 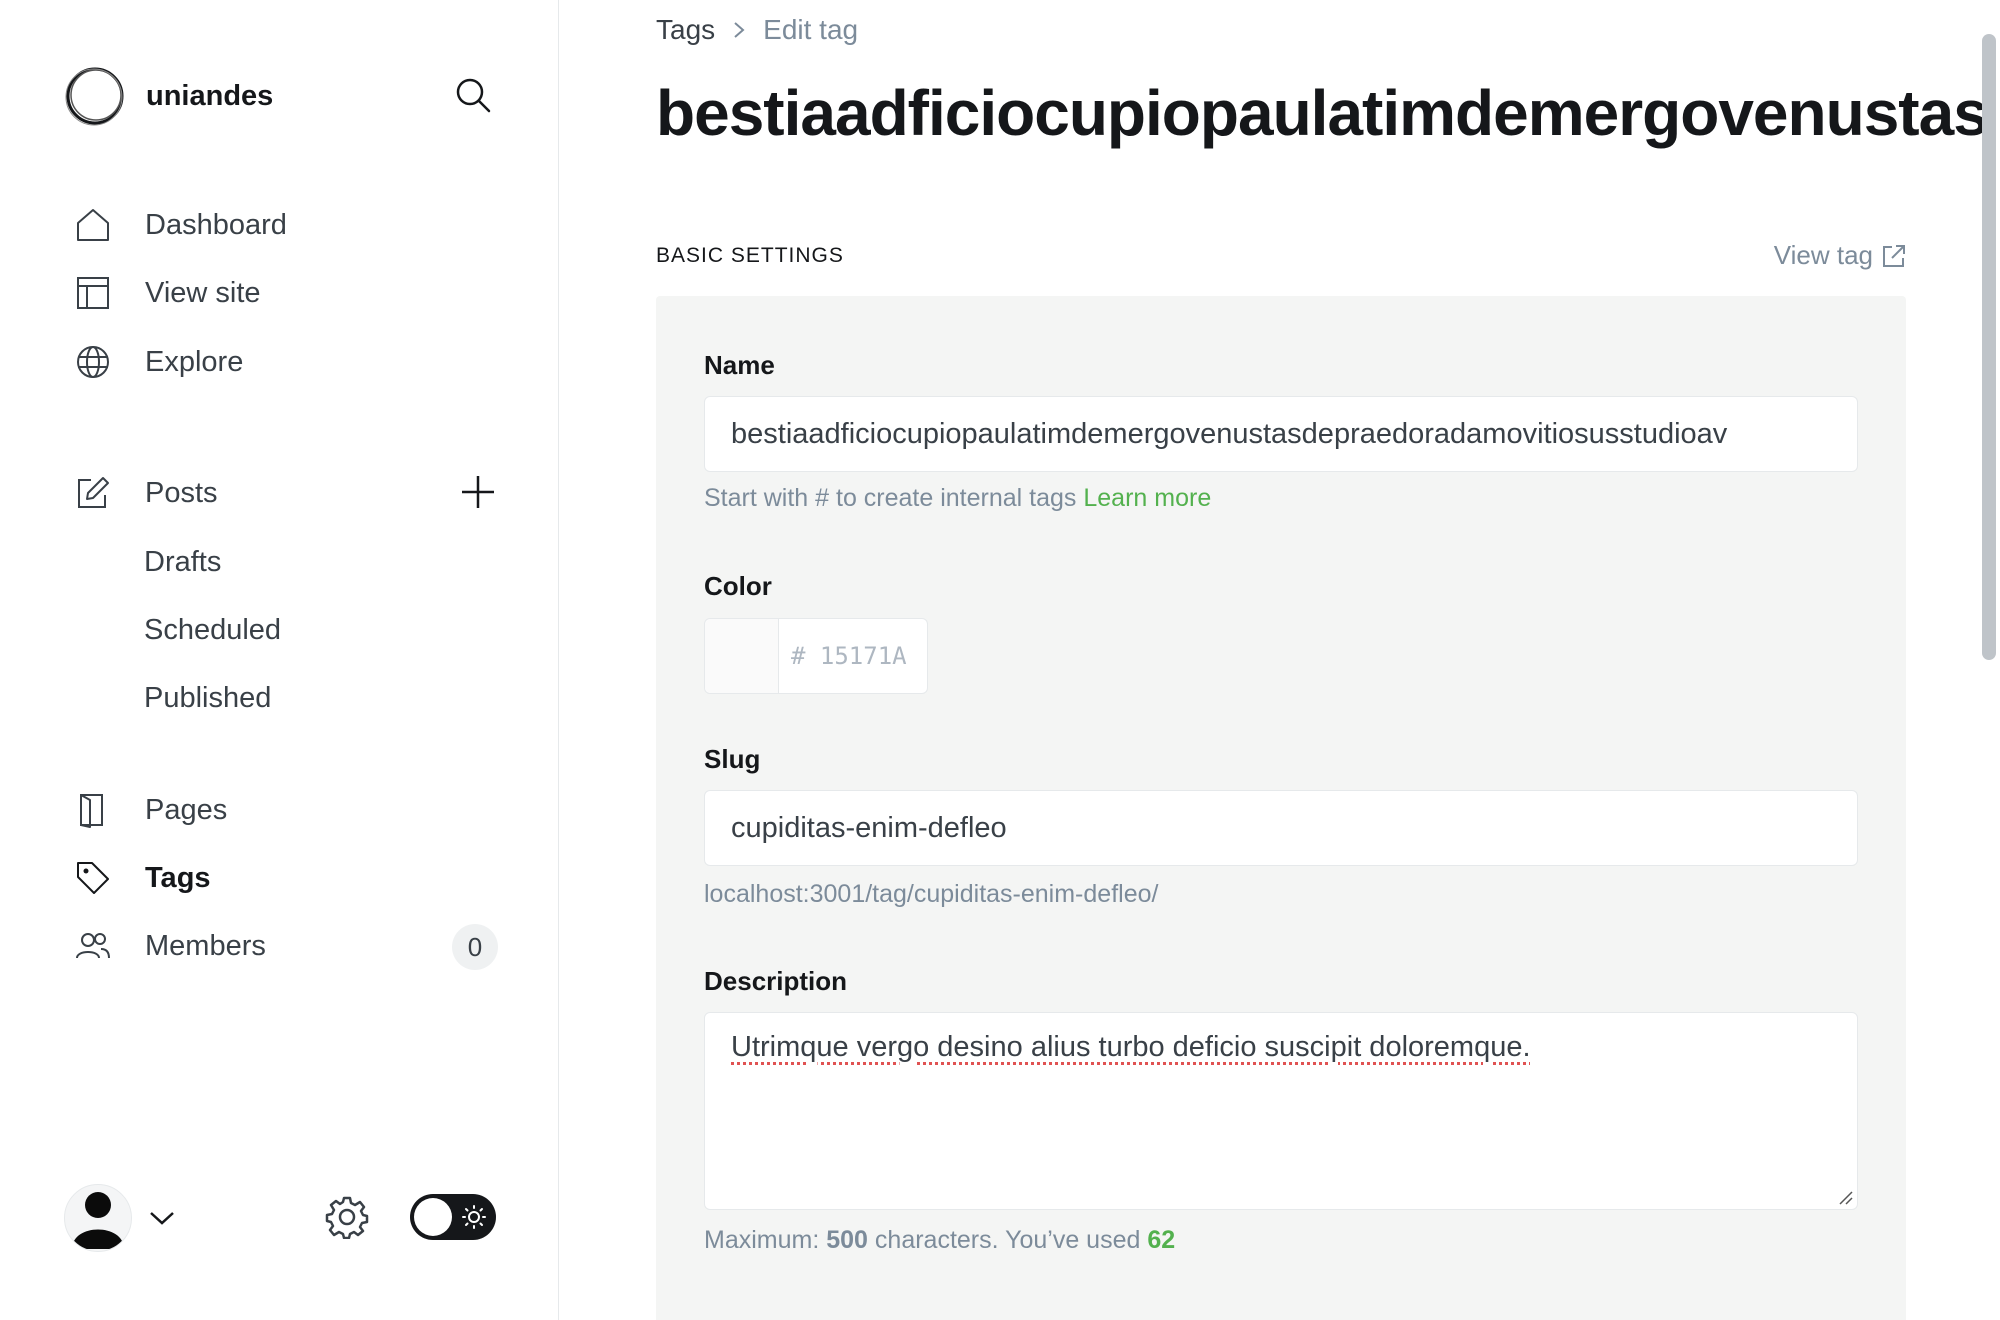 What do you see at coordinates (94, 96) in the screenshot?
I see `brand-logo-icon` at bounding box center [94, 96].